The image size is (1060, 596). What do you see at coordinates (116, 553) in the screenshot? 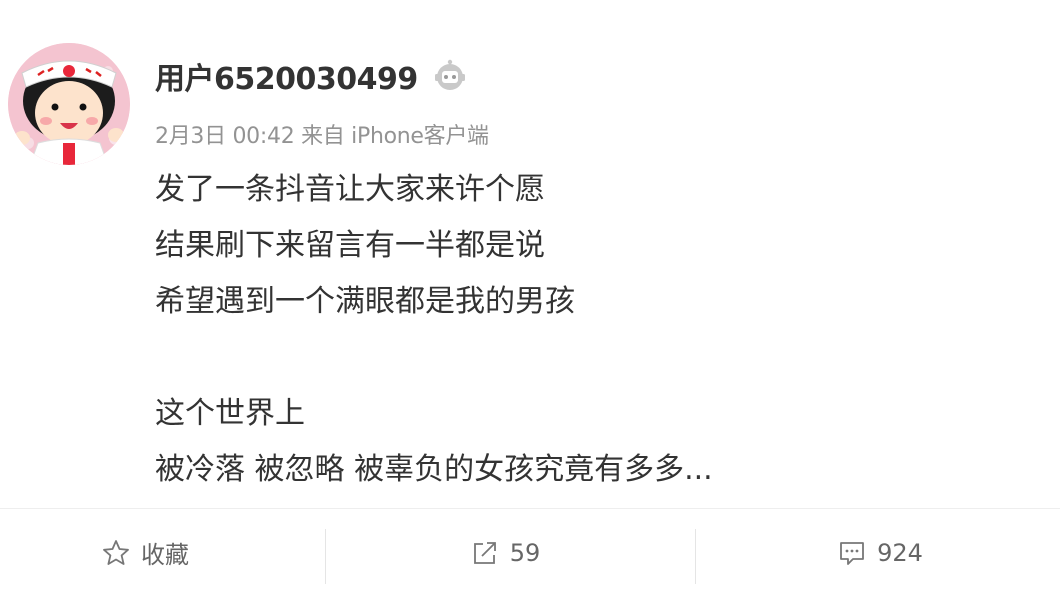
I see `star-outline-icon` at bounding box center [116, 553].